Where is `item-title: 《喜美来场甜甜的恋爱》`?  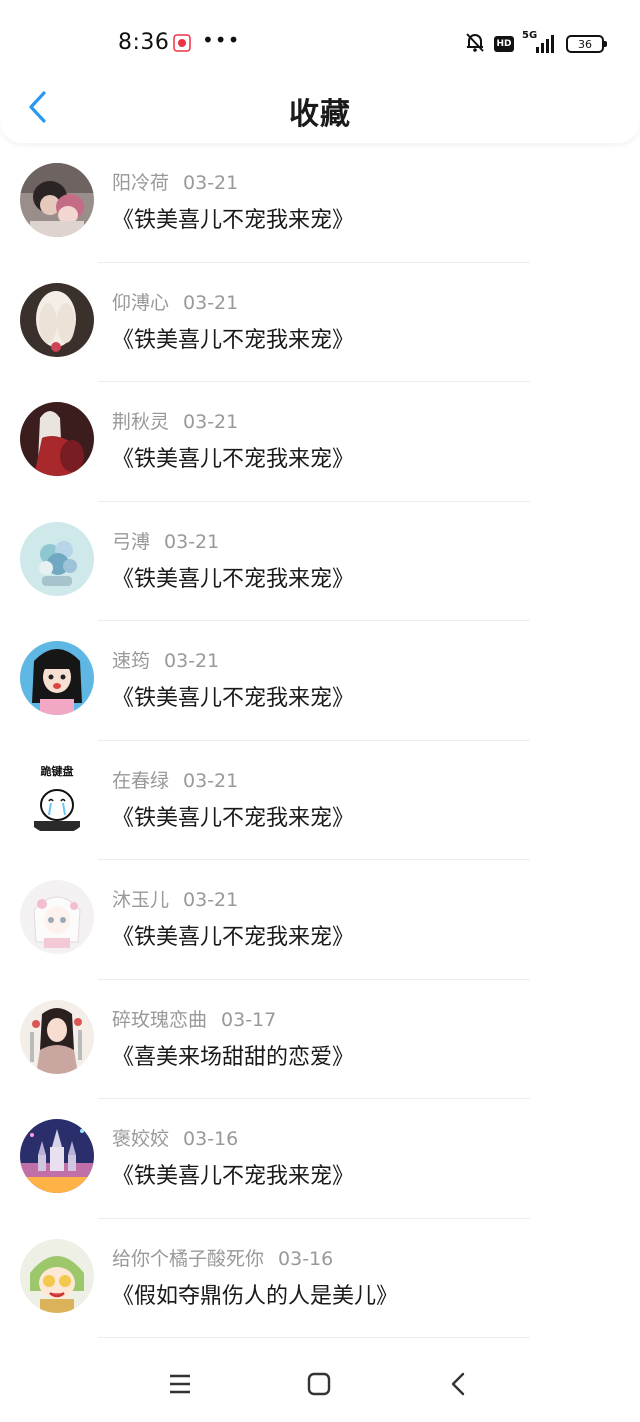 item-title: 《喜美来场甜甜的恋爱》 is located at coordinates (233, 1055).